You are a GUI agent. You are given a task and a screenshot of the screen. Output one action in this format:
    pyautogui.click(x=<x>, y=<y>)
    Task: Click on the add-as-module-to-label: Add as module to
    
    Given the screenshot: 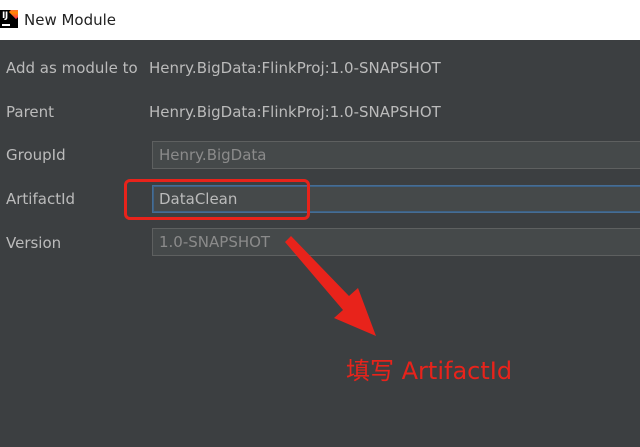 What is the action you would take?
    pyautogui.click(x=72, y=68)
    